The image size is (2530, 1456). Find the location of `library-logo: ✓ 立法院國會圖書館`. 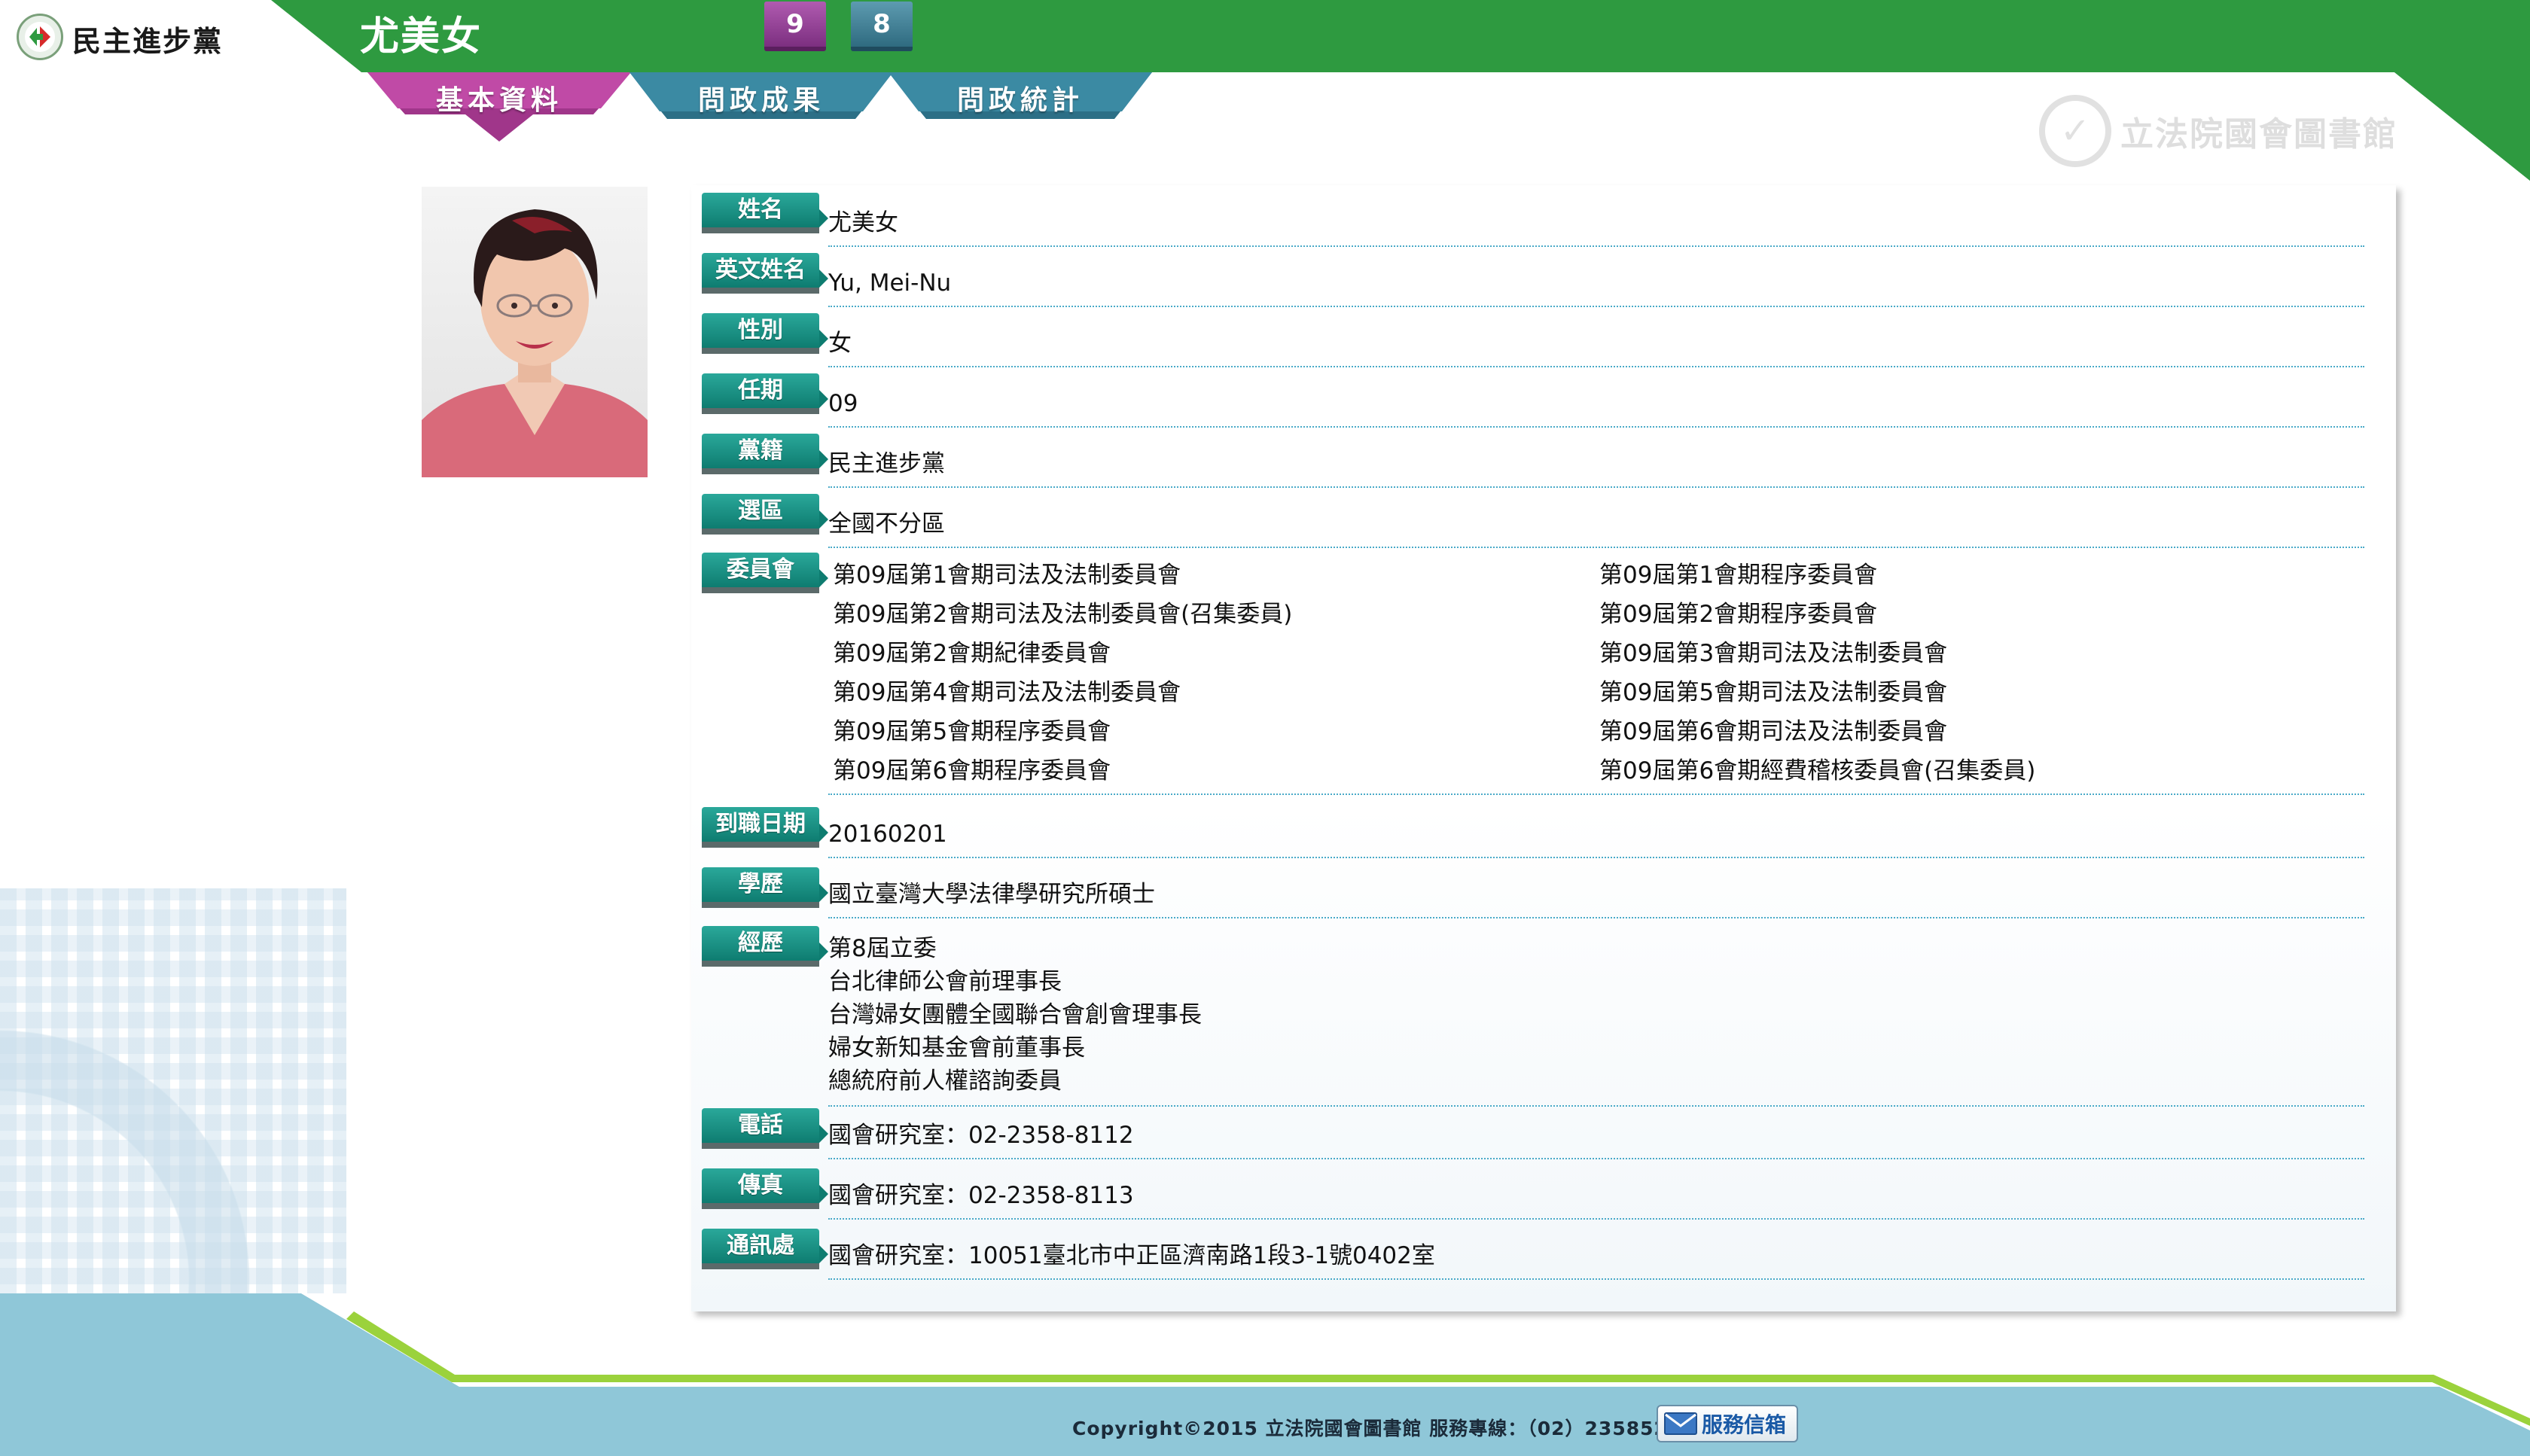

library-logo: ✓ 立法院國會圖書館 is located at coordinates (2218, 131).